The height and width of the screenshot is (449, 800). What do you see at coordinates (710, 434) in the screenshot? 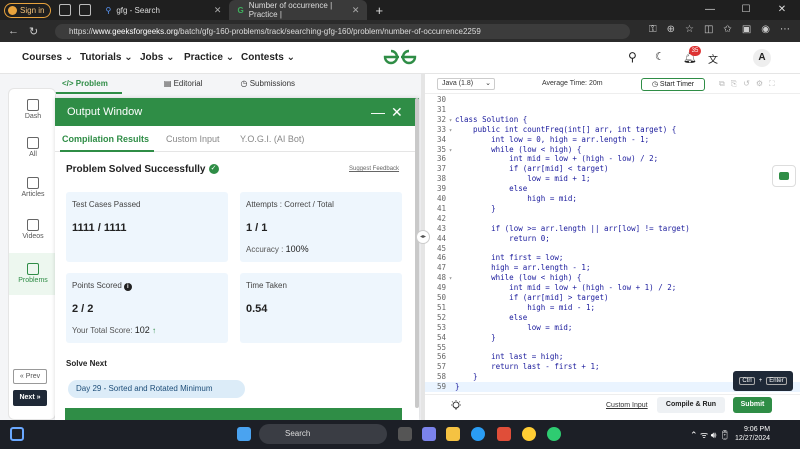
I see `system-tray-icons: ⌃ ᯤ 🔊︎ 🔋︎` at bounding box center [710, 434].